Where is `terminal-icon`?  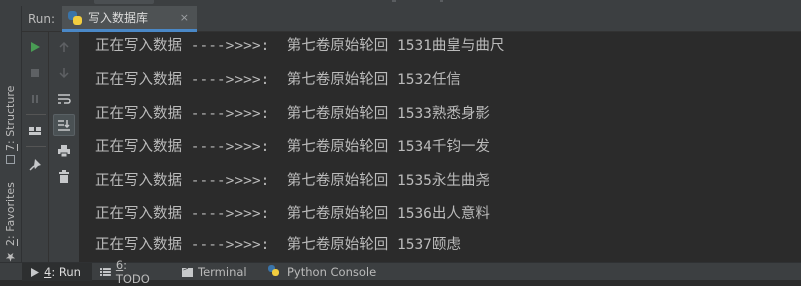 terminal-icon is located at coordinates (187, 270).